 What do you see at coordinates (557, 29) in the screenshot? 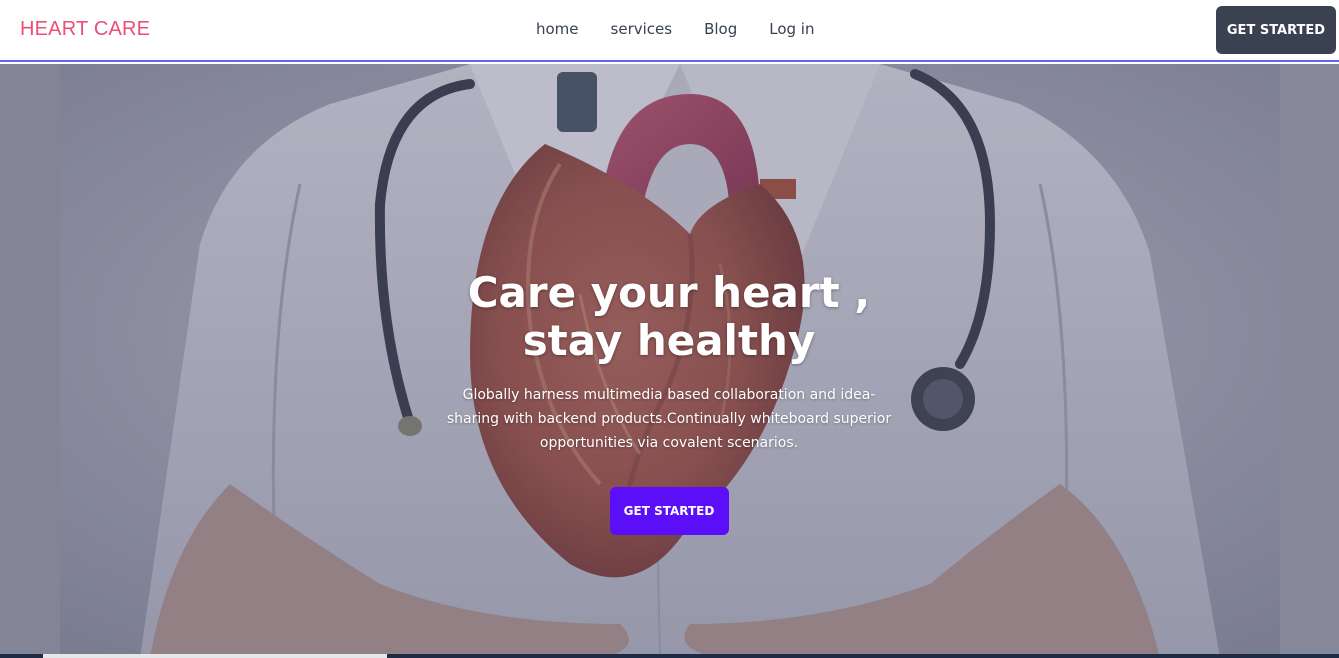
I see `nav-link-home: home` at bounding box center [557, 29].